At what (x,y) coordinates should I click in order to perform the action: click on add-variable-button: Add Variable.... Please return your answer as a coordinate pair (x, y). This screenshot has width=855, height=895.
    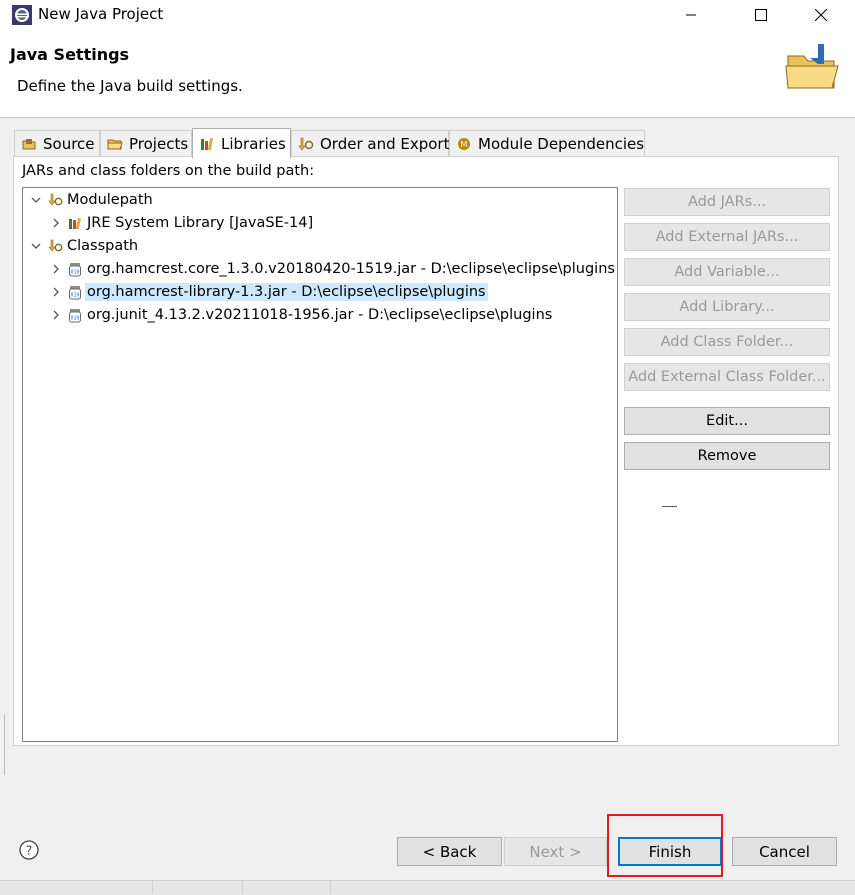
    Looking at the image, I should click on (727, 272).